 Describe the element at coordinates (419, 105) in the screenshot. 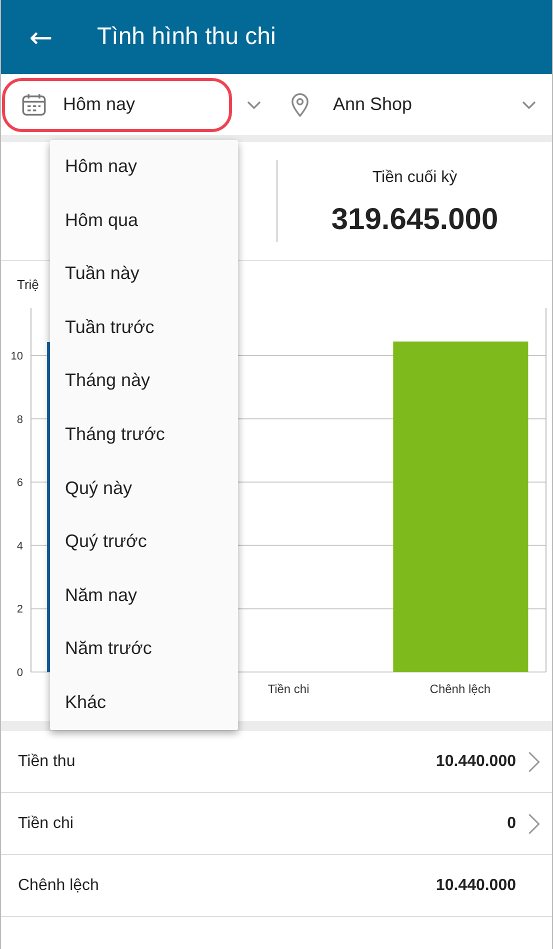

I see `store-selector: Ann Shop` at that location.